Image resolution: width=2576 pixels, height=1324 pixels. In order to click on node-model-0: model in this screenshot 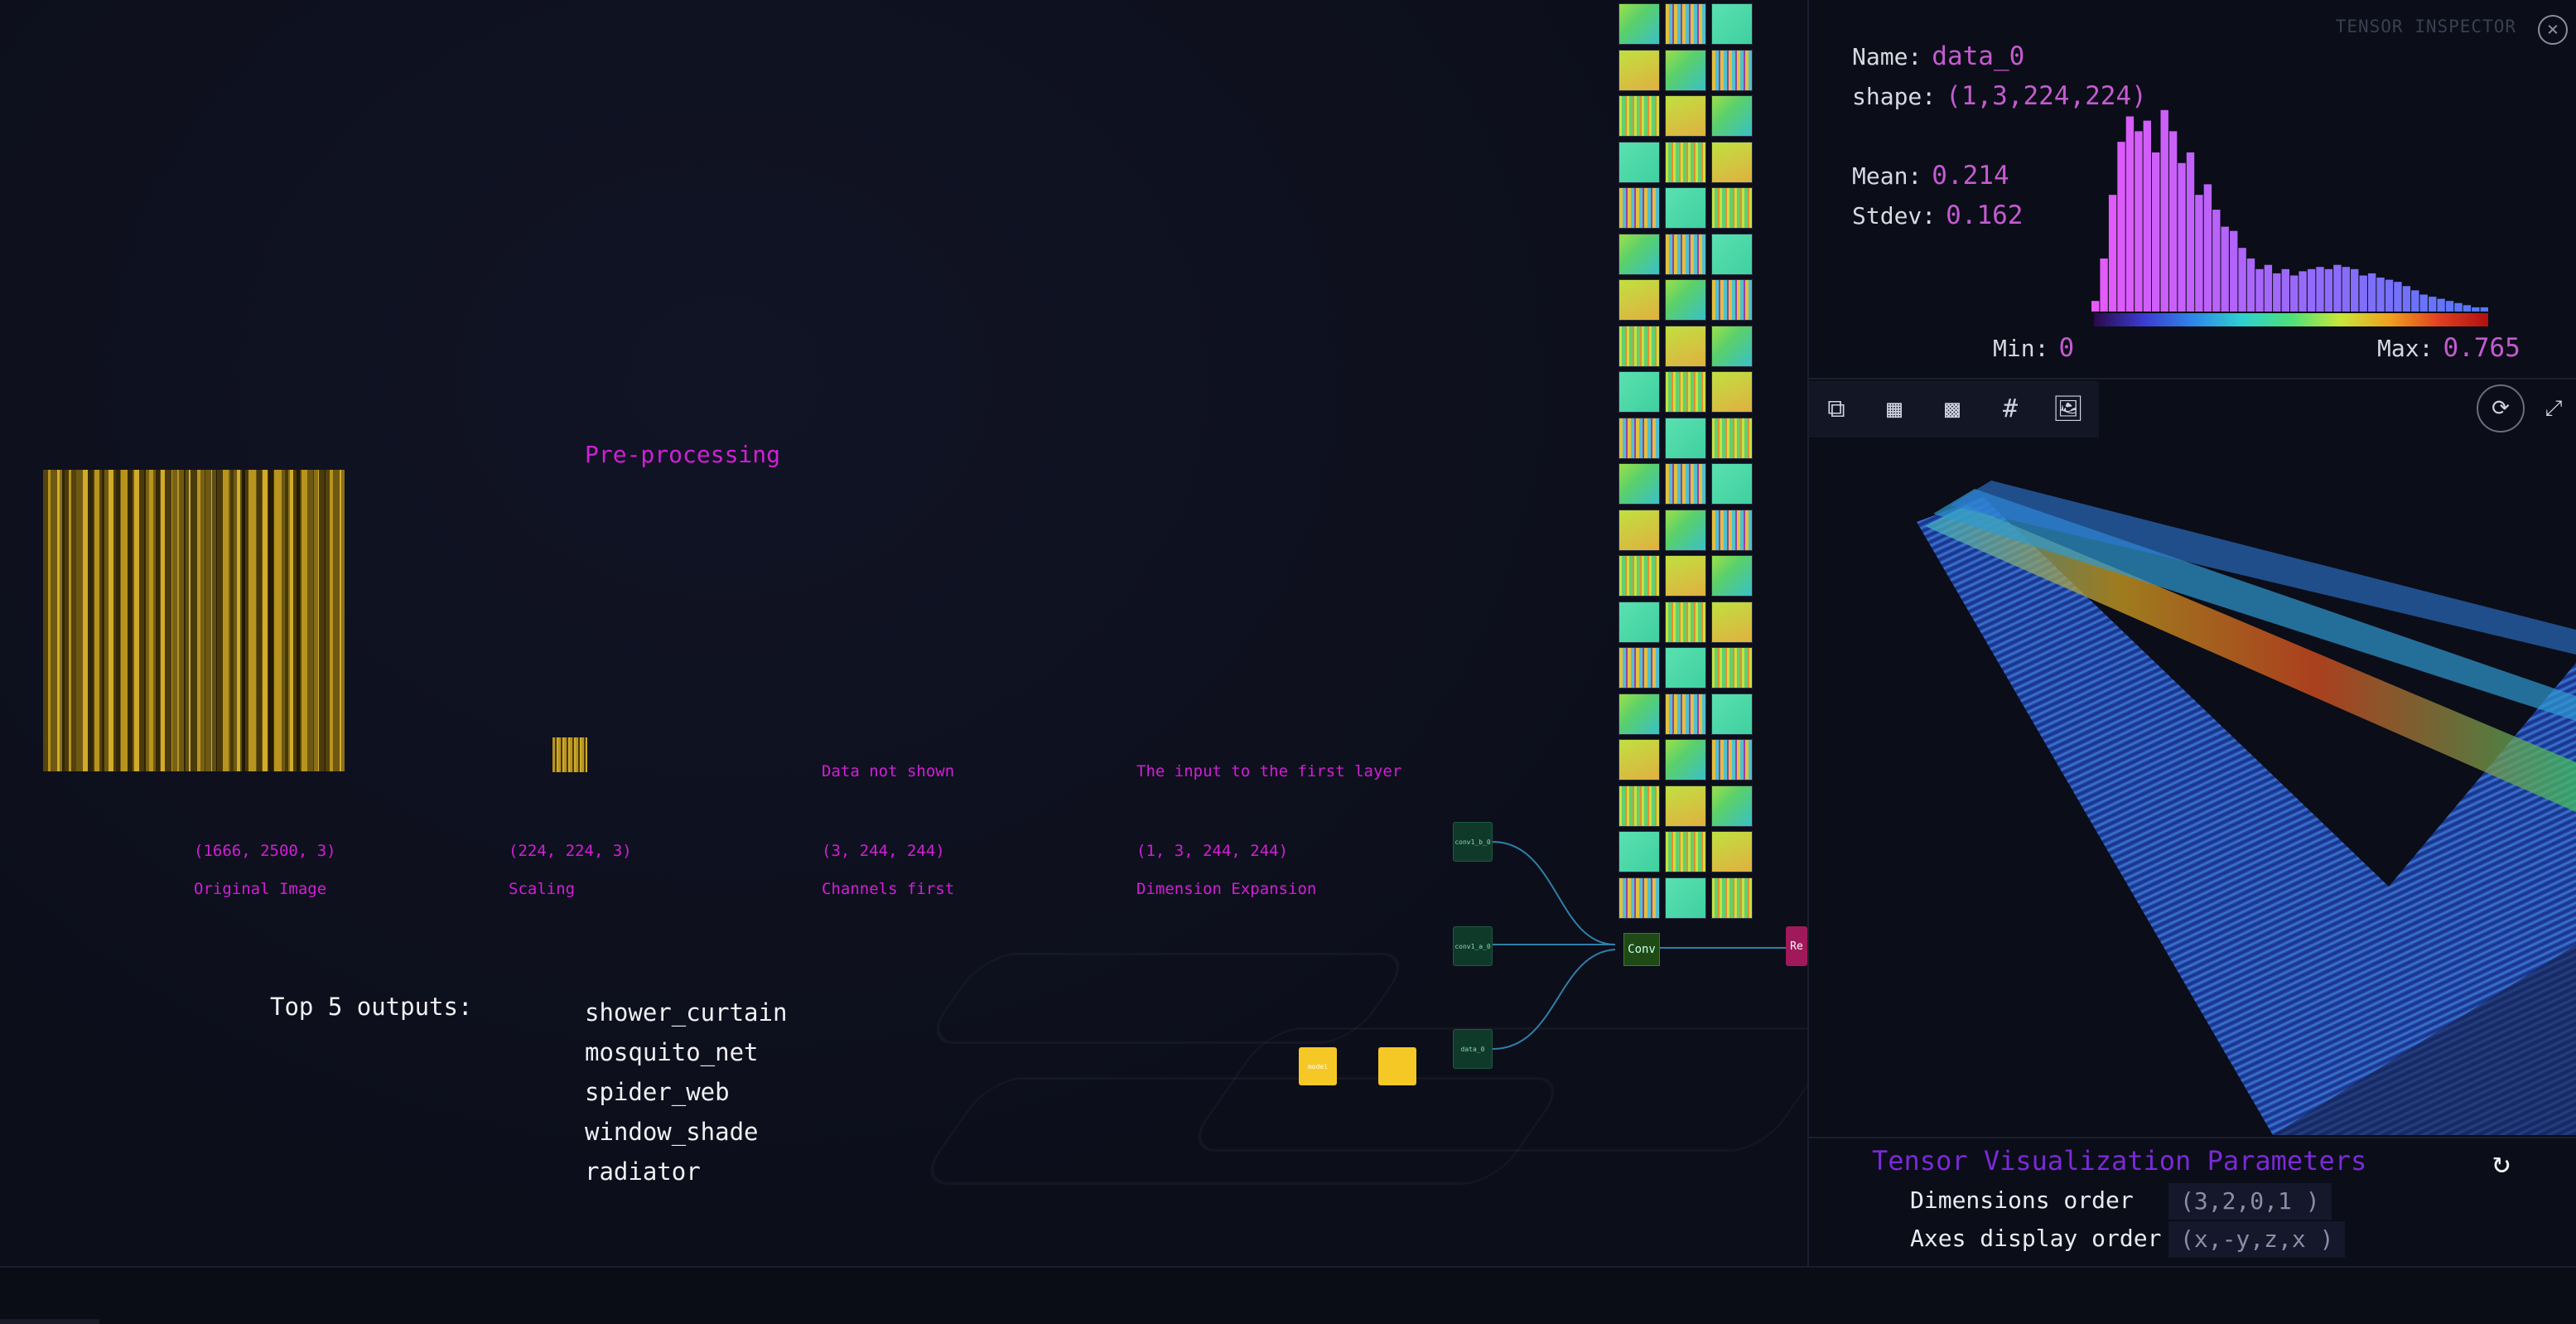, I will do `click(1318, 1066)`.